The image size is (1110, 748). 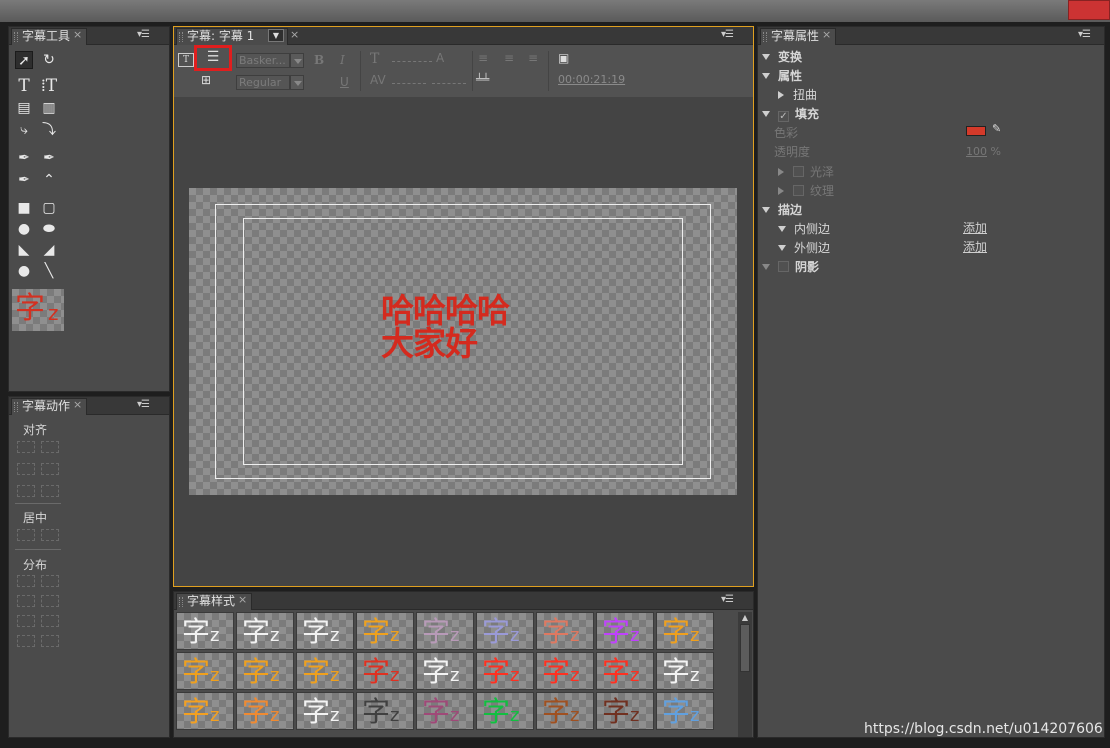 I want to click on line-tool: ╲, so click(x=49, y=271).